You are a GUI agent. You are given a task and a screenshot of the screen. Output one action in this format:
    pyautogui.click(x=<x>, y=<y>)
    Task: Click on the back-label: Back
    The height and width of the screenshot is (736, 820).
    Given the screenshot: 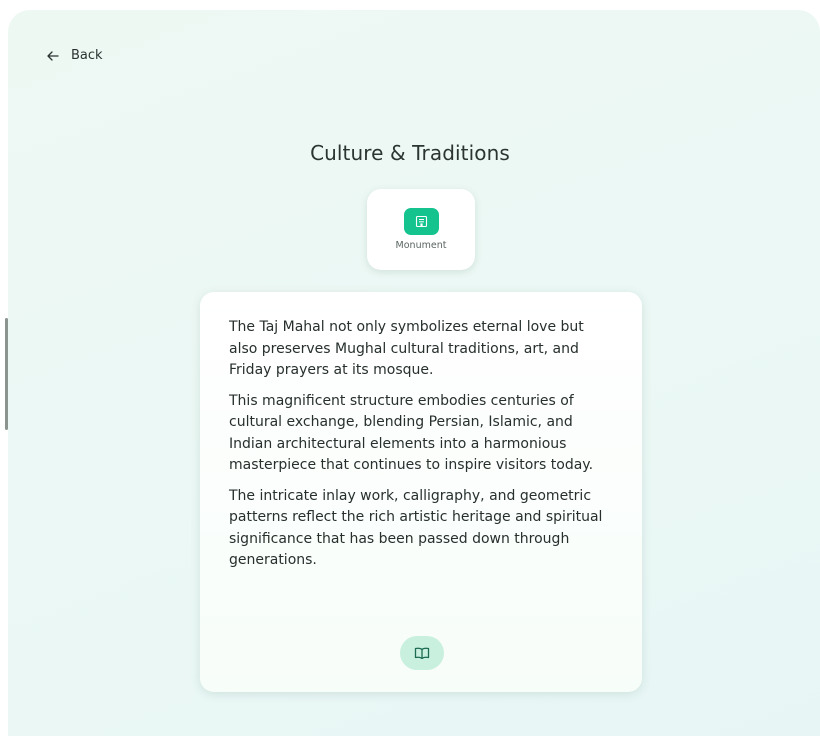 What is the action you would take?
    pyautogui.click(x=87, y=55)
    